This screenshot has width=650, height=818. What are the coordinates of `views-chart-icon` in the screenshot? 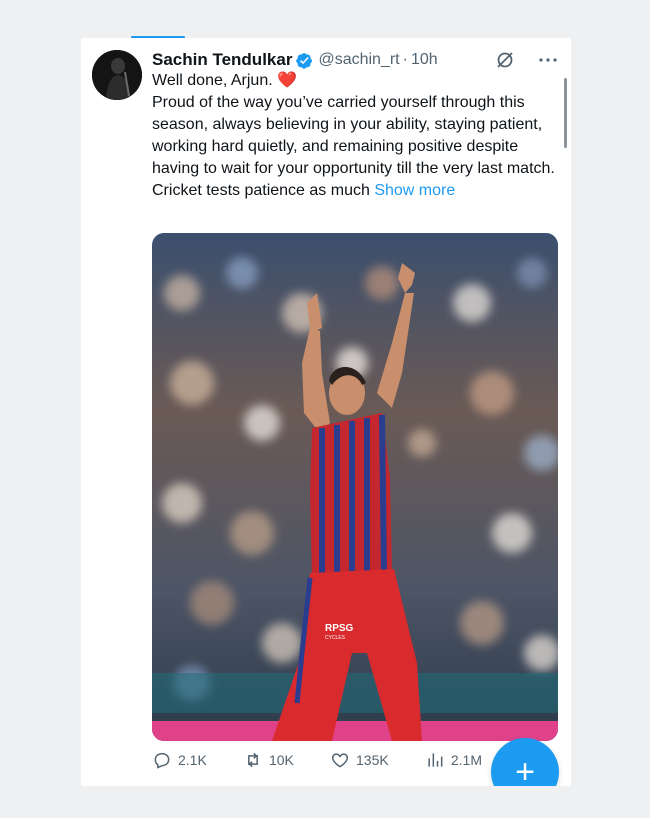 It's located at (435, 760).